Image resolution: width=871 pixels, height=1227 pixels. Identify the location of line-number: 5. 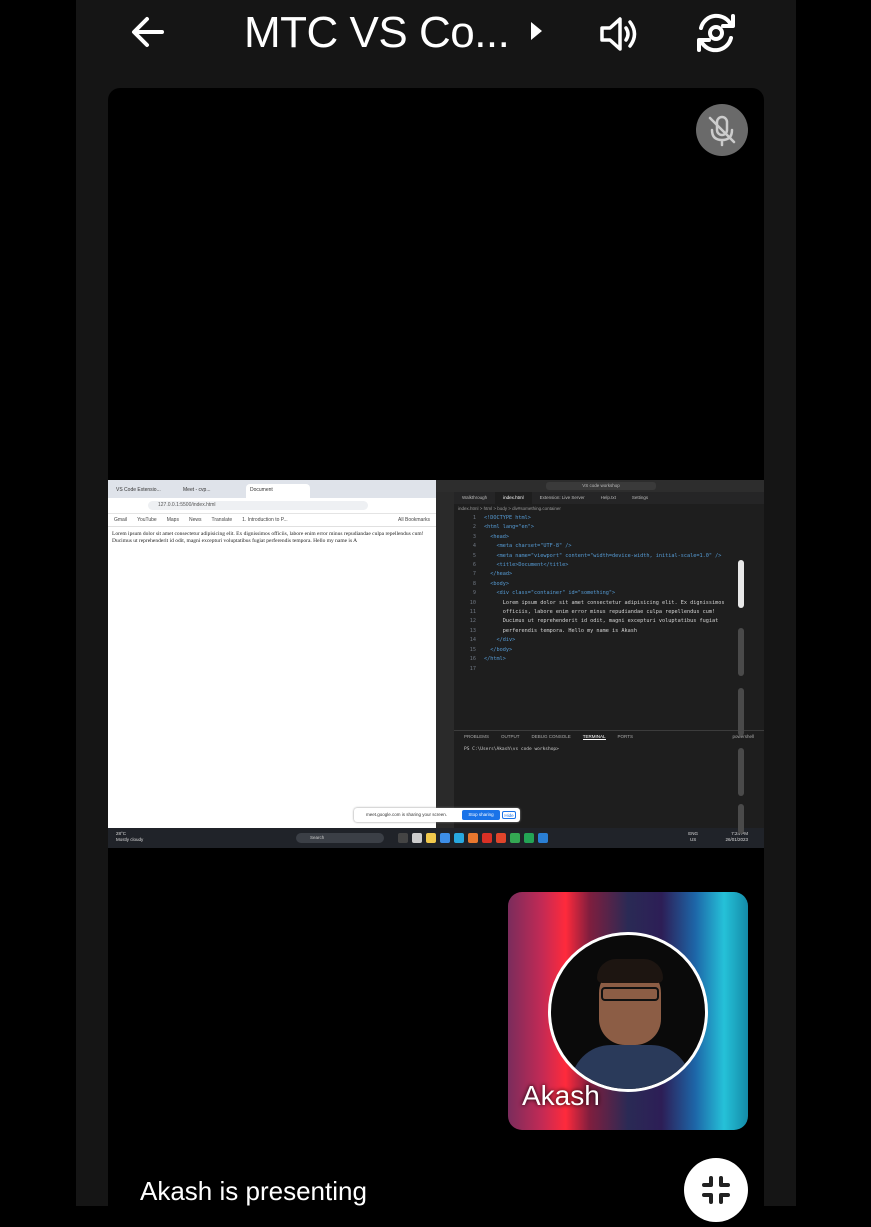
(474, 555).